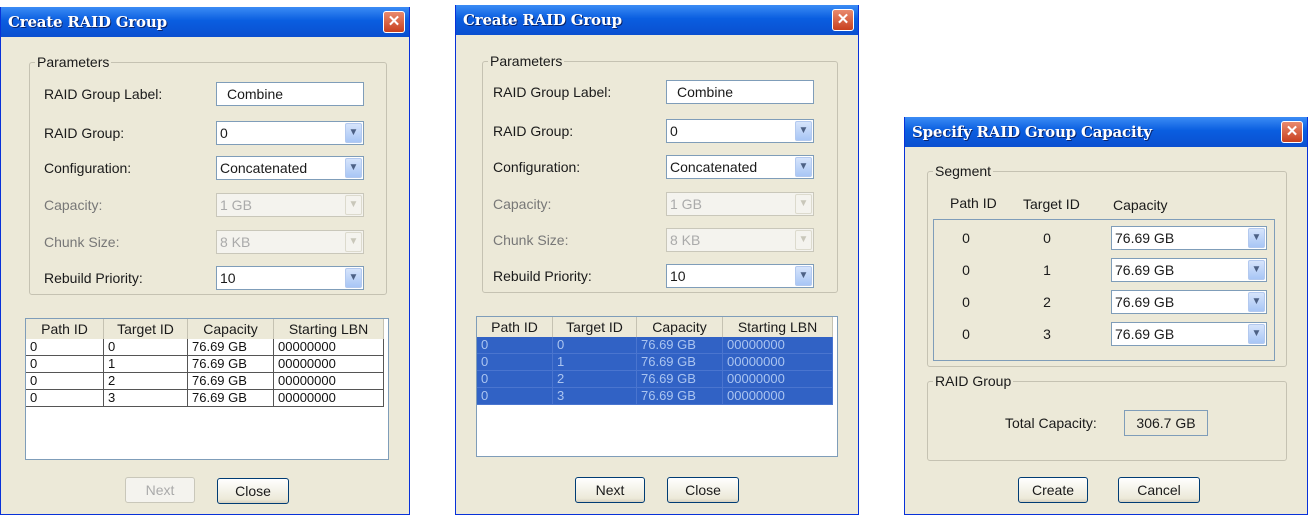 The height and width of the screenshot is (515, 1310). I want to click on capacity-select: 1 GB ▼, so click(740, 204).